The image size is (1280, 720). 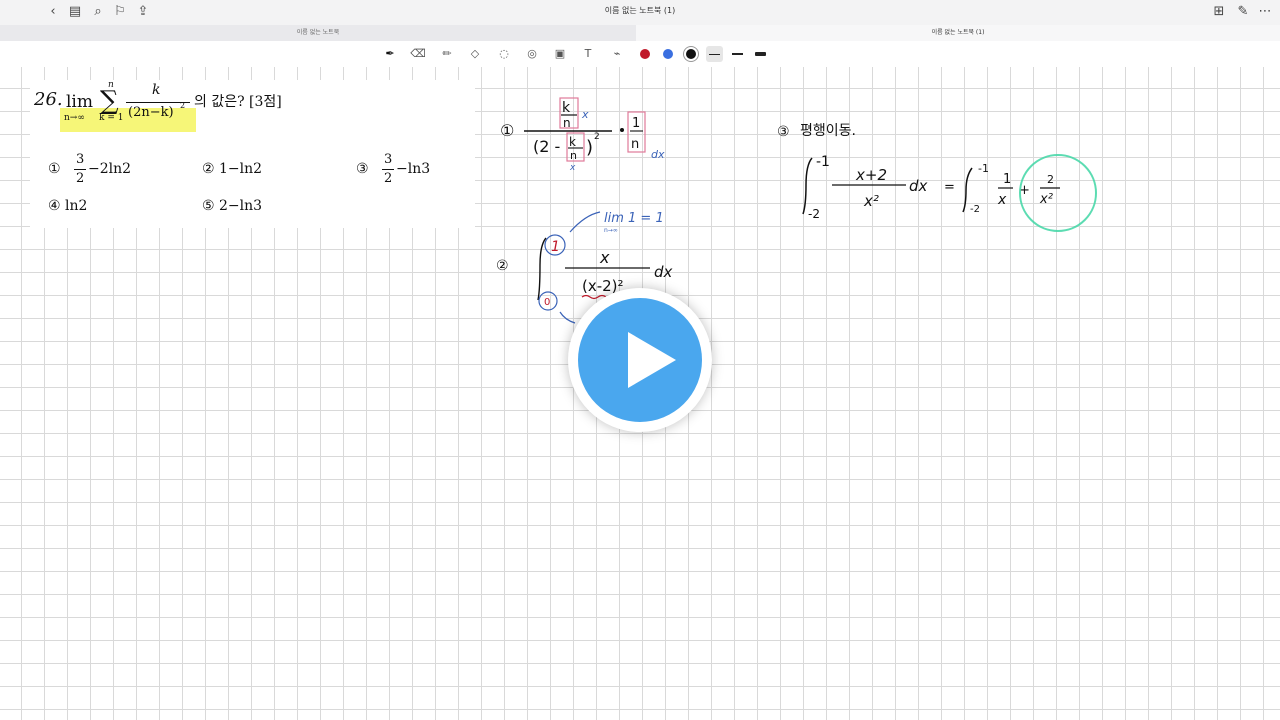 I want to click on integrand-num: x, so click(x=604, y=257).